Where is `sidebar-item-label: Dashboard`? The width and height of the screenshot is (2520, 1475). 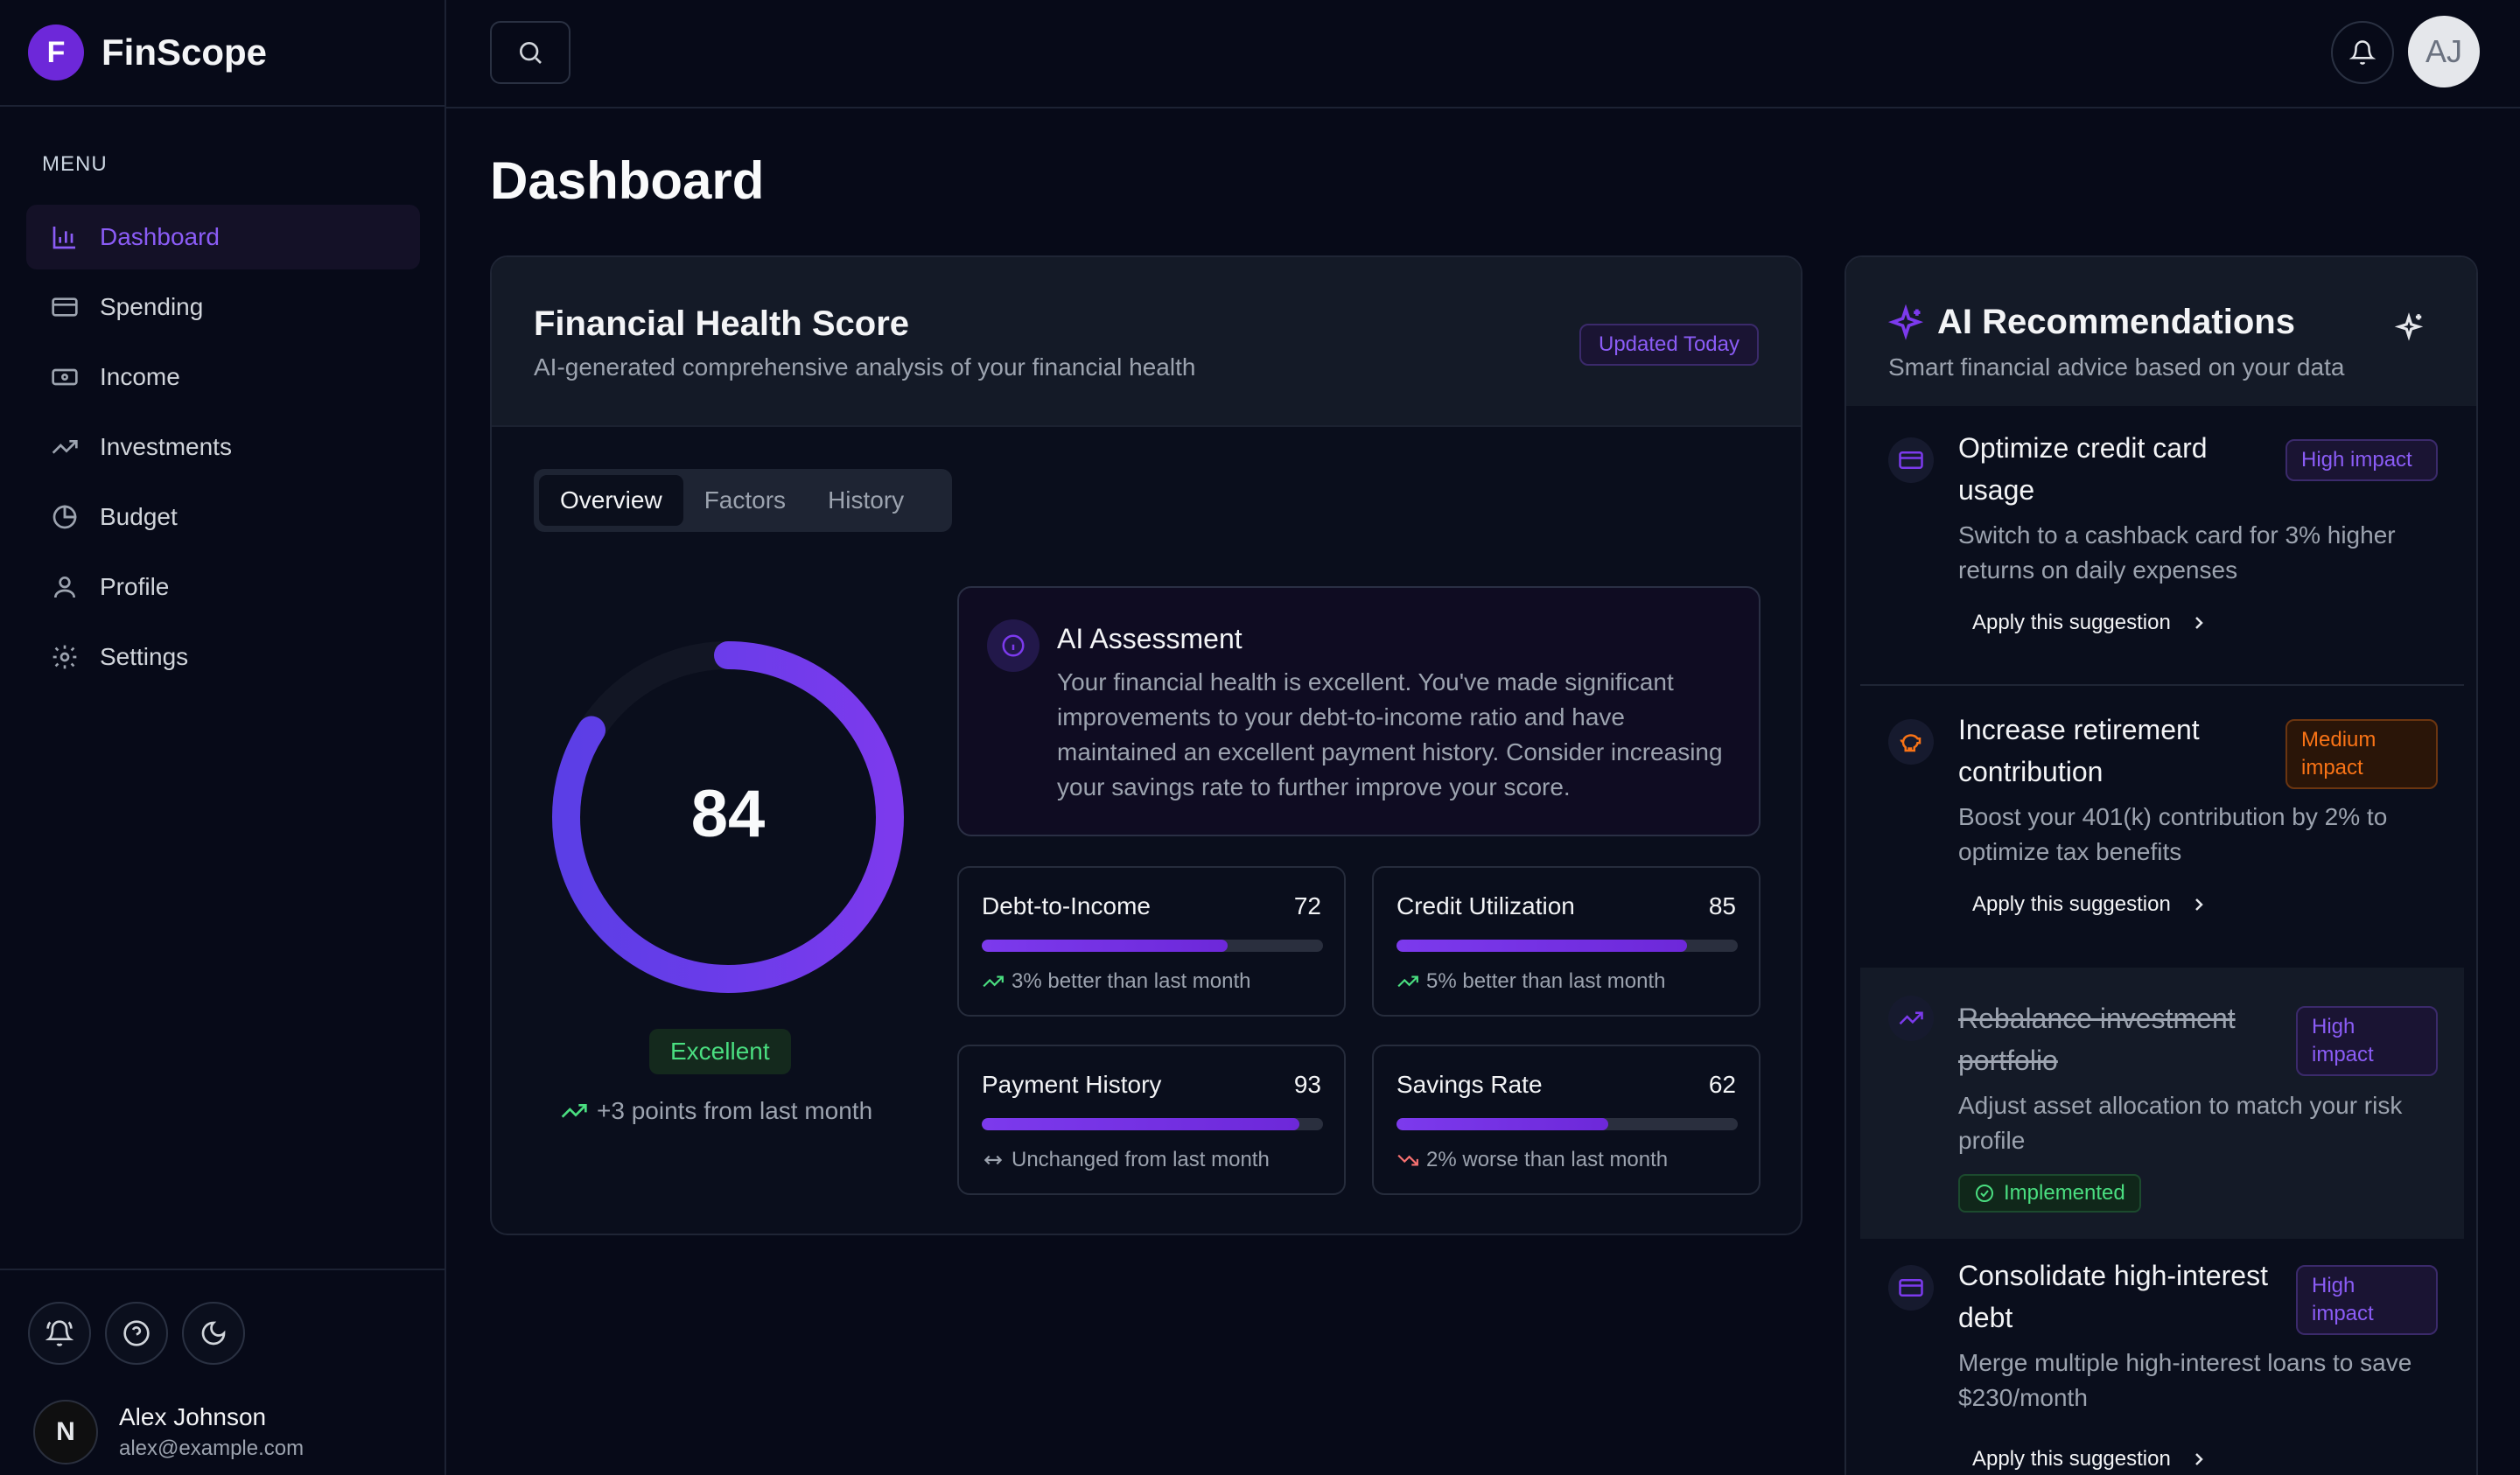
sidebar-item-label: Dashboard is located at coordinates (160, 236).